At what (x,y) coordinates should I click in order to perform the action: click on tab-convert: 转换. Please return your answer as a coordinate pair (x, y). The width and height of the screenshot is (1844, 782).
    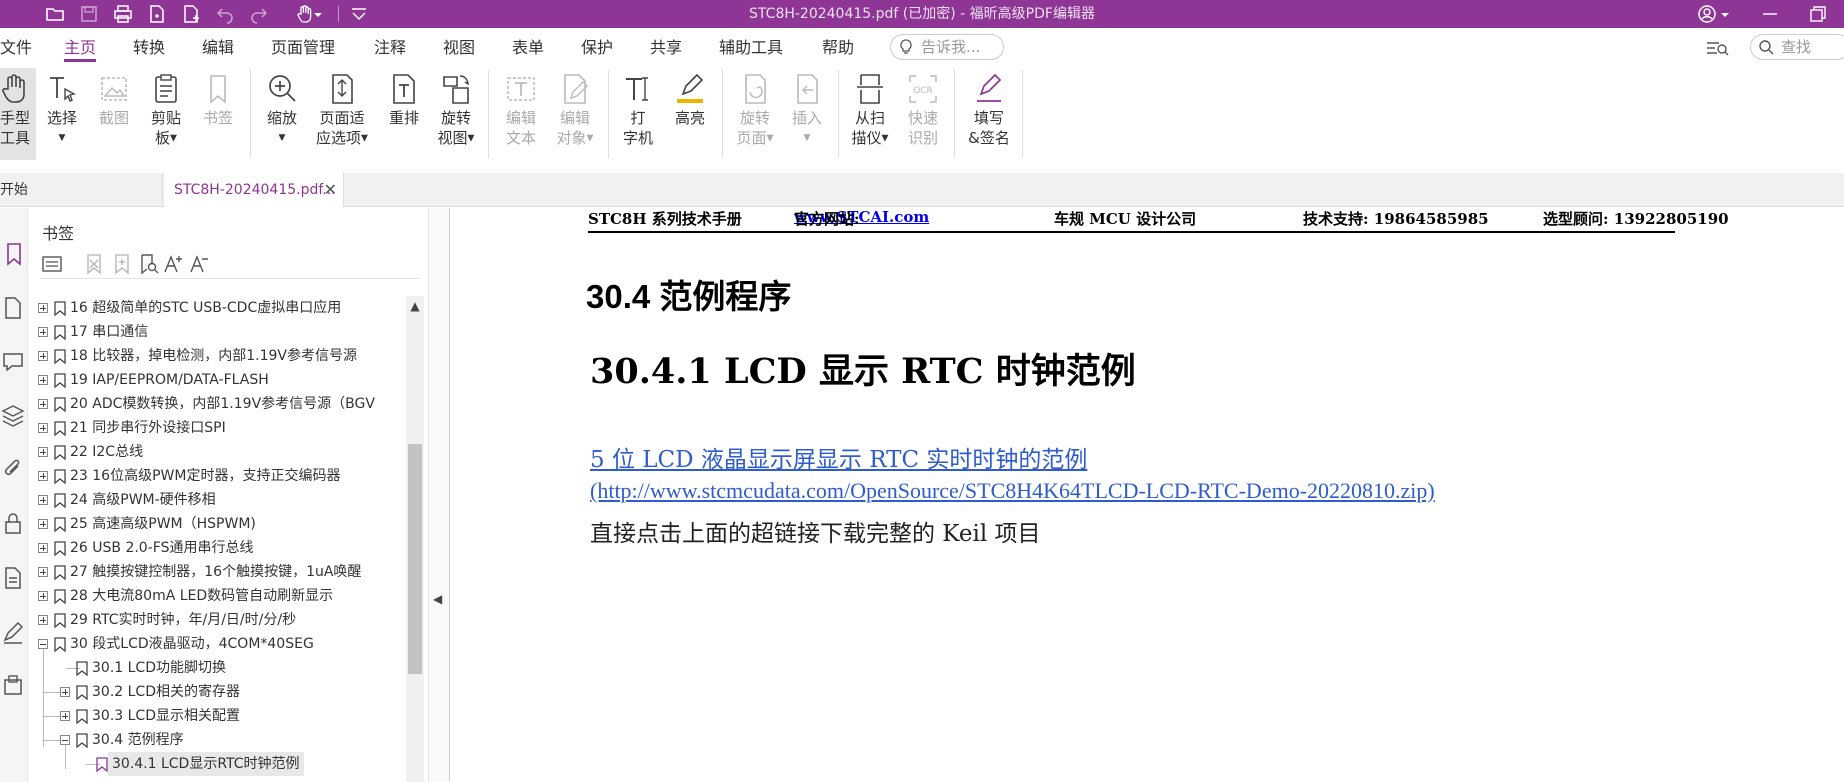
    Looking at the image, I should click on (149, 46).